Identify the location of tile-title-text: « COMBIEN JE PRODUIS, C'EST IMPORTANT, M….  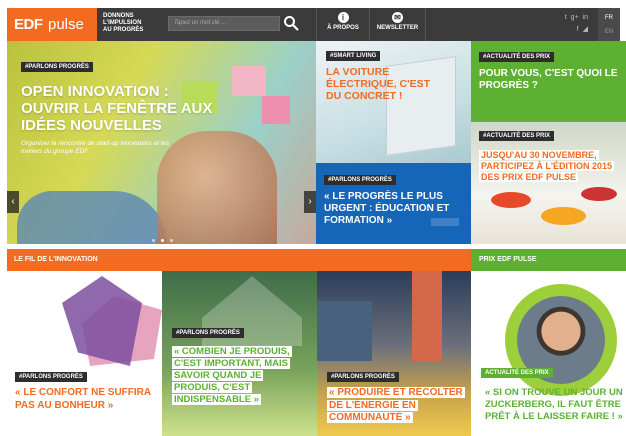
(232, 375).